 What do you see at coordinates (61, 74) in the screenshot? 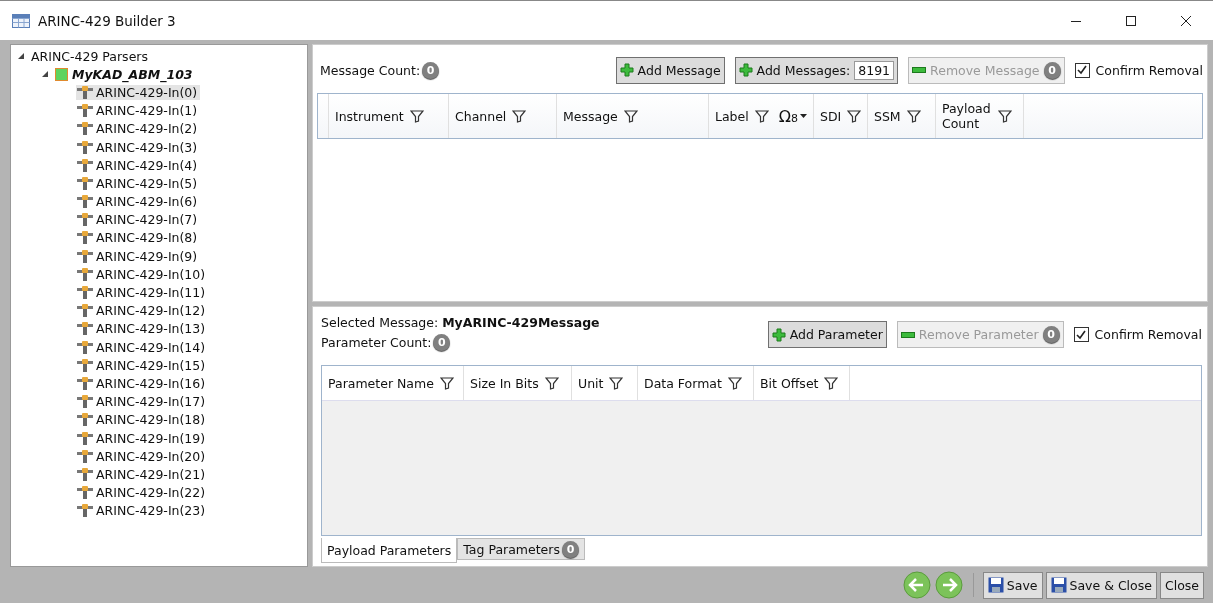
I see `device-icon` at bounding box center [61, 74].